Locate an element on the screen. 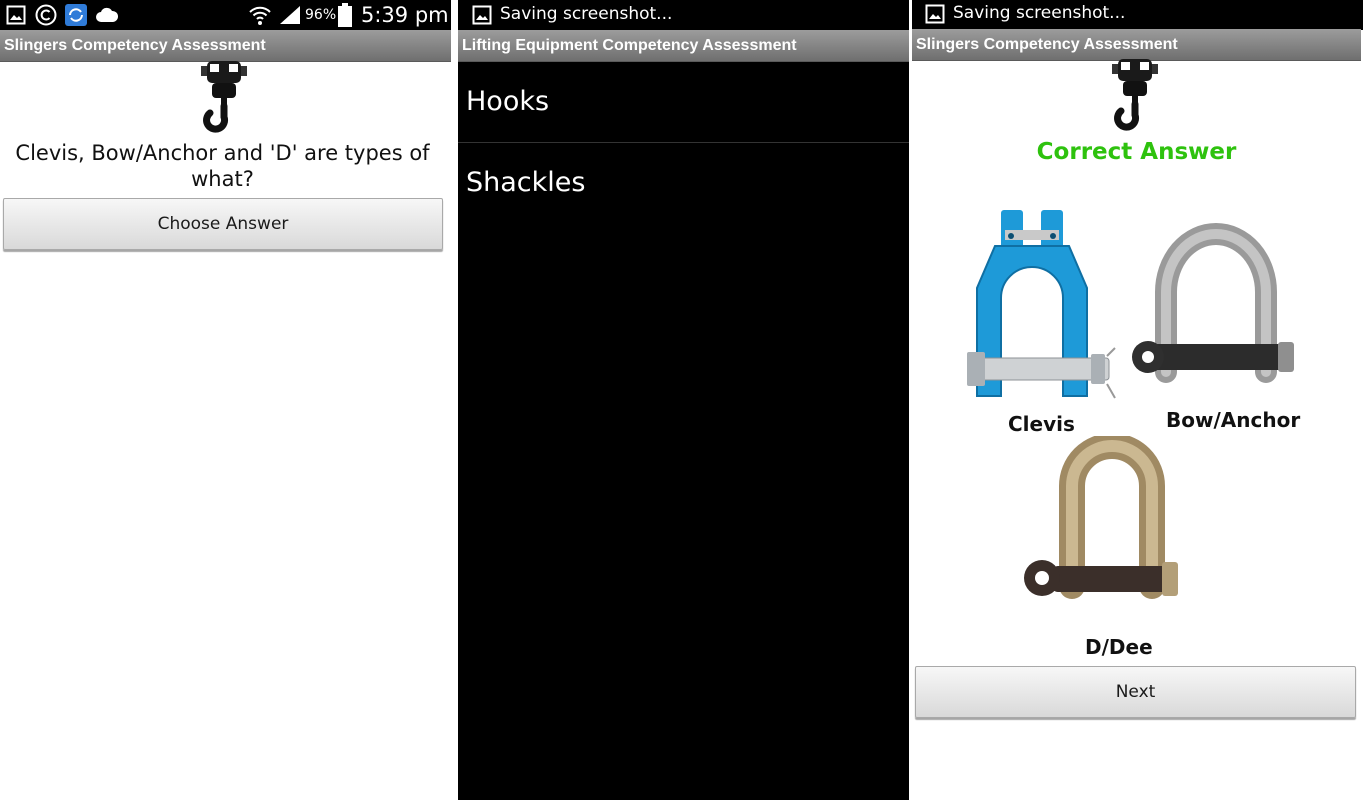  wifi-icon is located at coordinates (260, 15).